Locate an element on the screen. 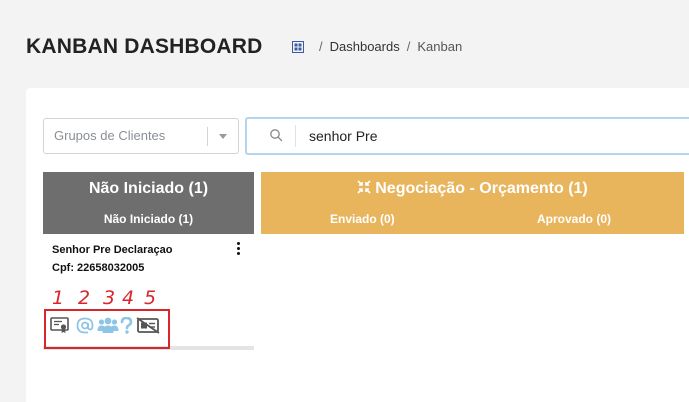  breadcrumb-kanban: Kanban is located at coordinates (440, 46).